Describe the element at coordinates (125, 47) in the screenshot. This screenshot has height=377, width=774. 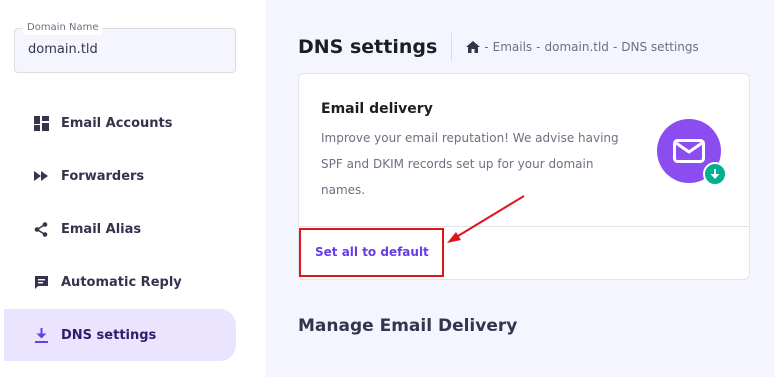
I see `domain-selector: Domain Name domain.tld` at that location.